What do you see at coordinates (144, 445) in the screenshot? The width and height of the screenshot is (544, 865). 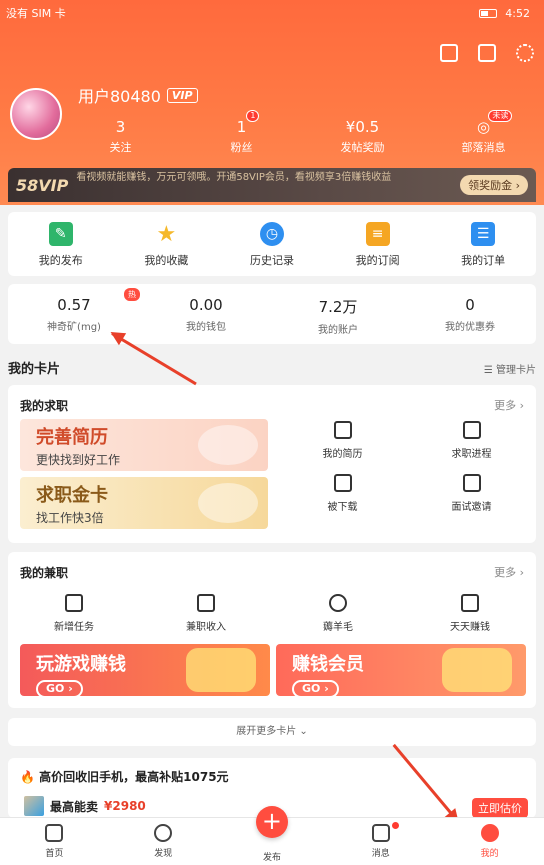 I see `complete-resume-promo: 完善简历 更快找到好工作` at bounding box center [144, 445].